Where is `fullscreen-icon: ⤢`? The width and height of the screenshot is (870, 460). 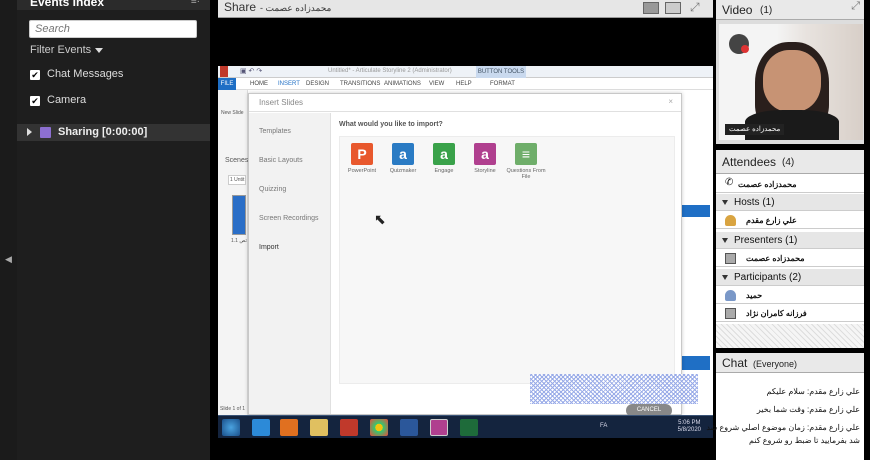
fullscreen-icon: ⤢ is located at coordinates (695, 7).